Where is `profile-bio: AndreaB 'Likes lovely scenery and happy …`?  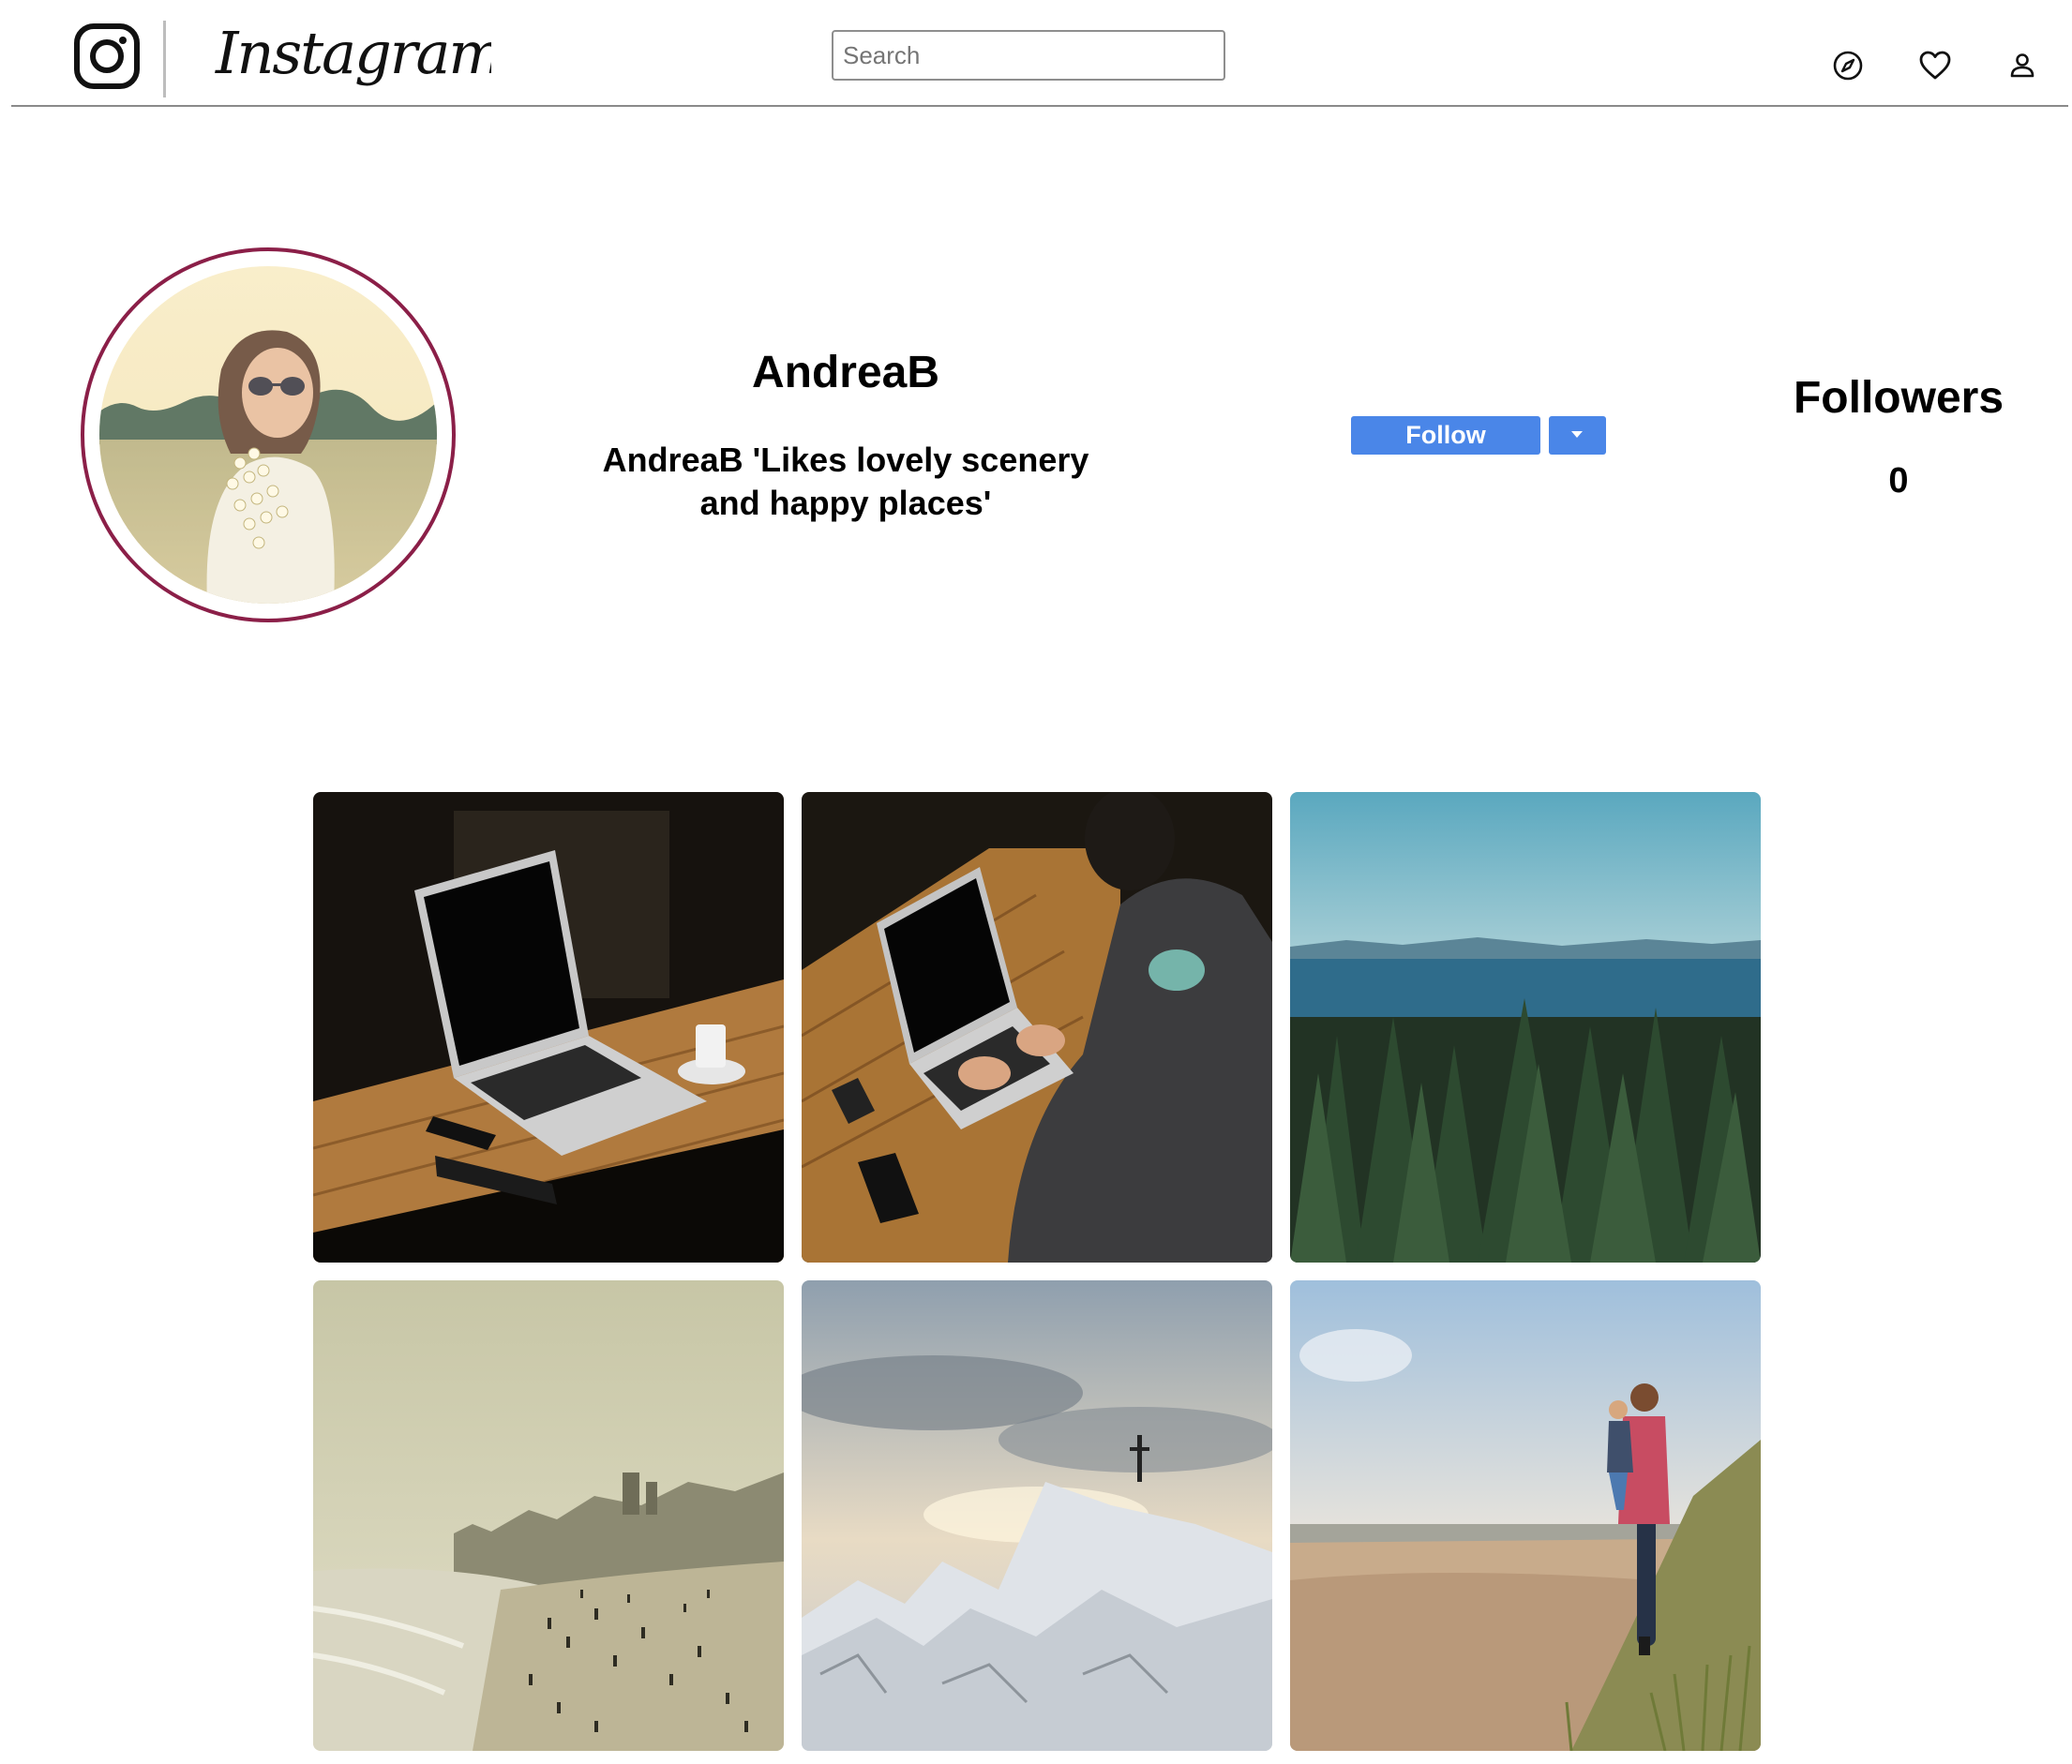 profile-bio: AndreaB 'Likes lovely scenery and happy … is located at coordinates (845, 481).